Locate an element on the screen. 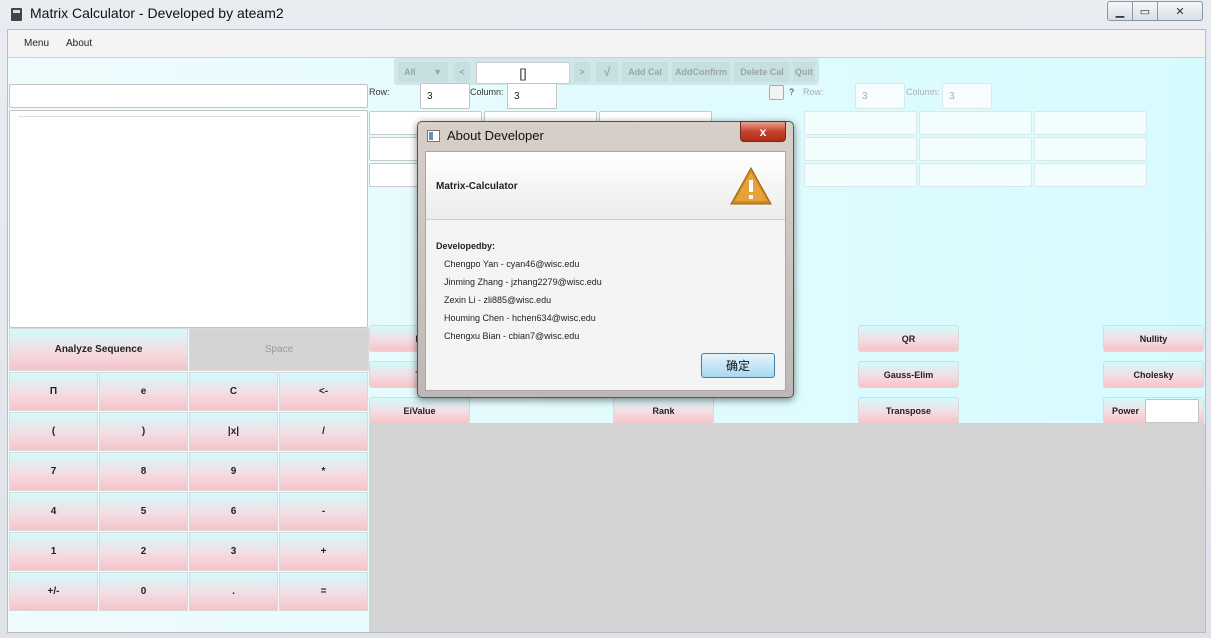 The image size is (1211, 638). window-title: Matrix Calculator - Developed by ateam2 is located at coordinates (157, 13).